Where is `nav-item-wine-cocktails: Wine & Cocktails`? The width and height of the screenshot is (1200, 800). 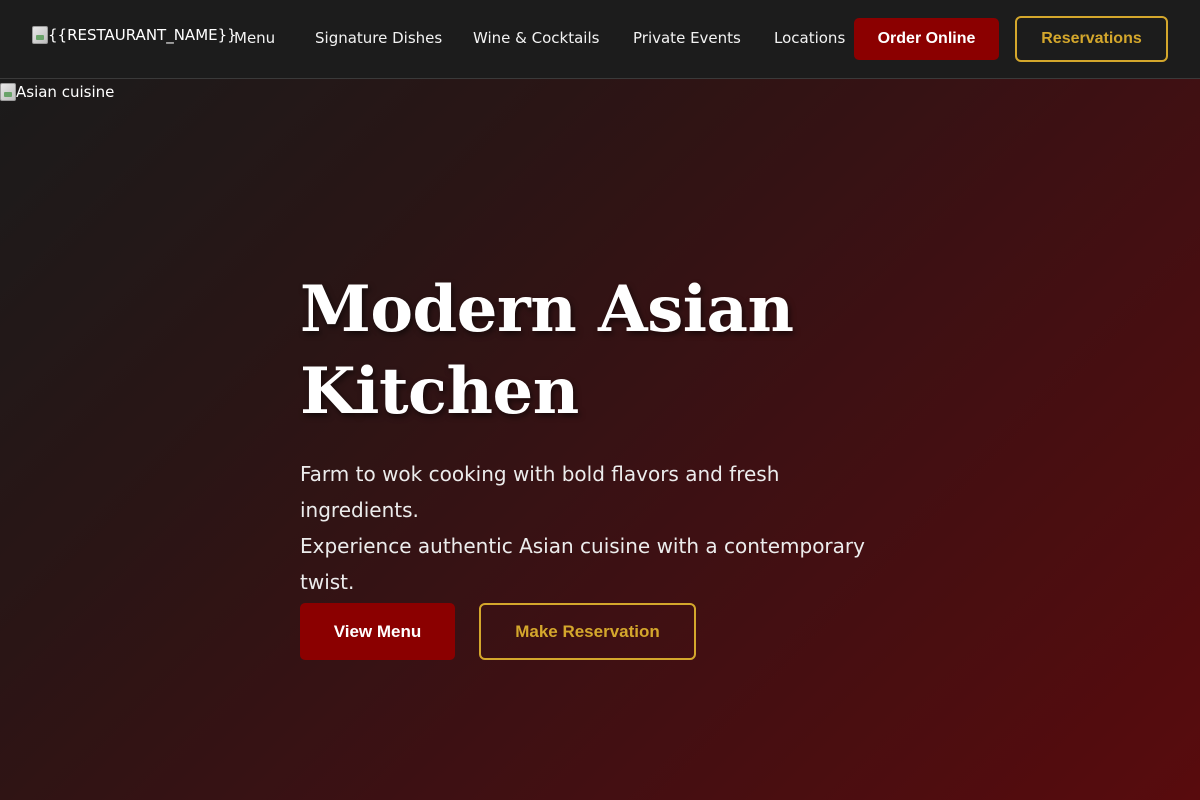
nav-item-wine-cocktails: Wine & Cocktails is located at coordinates (536, 38).